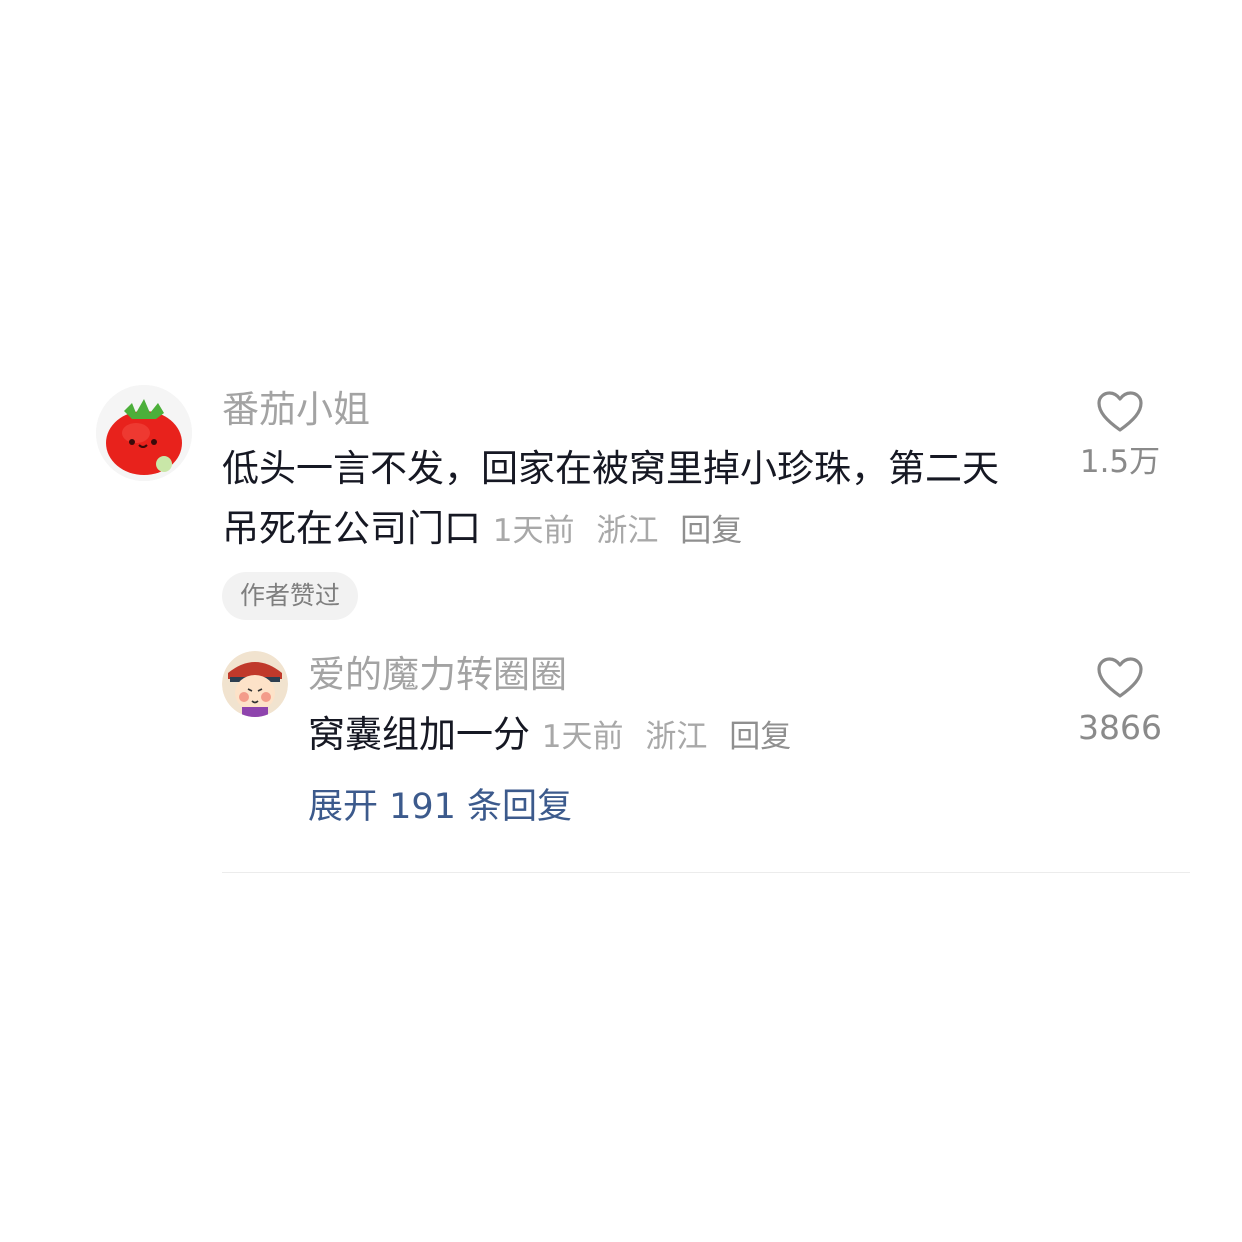 The image size is (1242, 1242). I want to click on reply-meta: 1天前 浙江 回复, so click(672, 737).